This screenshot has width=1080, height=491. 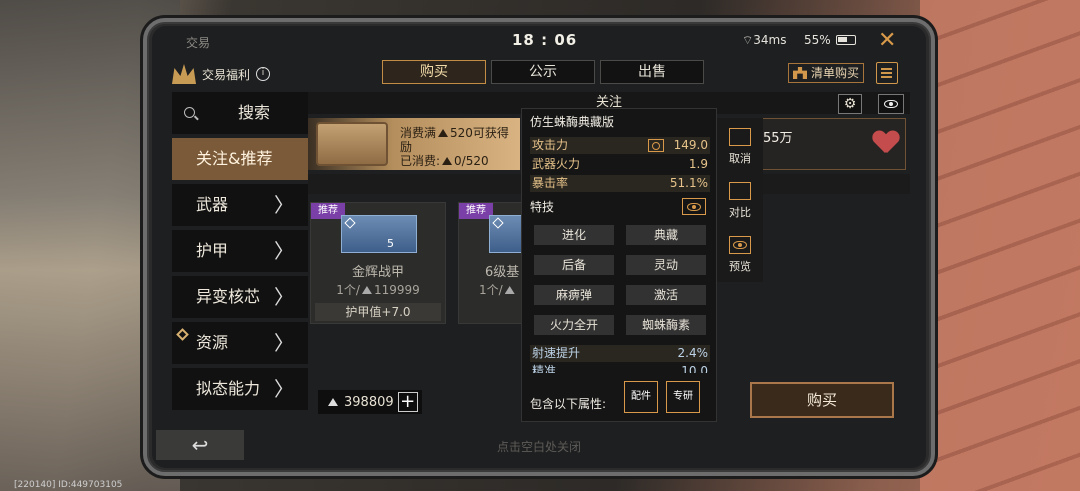 What do you see at coordinates (234, 158) in the screenshot?
I see `sidebar-item-label: 关注&推荐` at bounding box center [234, 158].